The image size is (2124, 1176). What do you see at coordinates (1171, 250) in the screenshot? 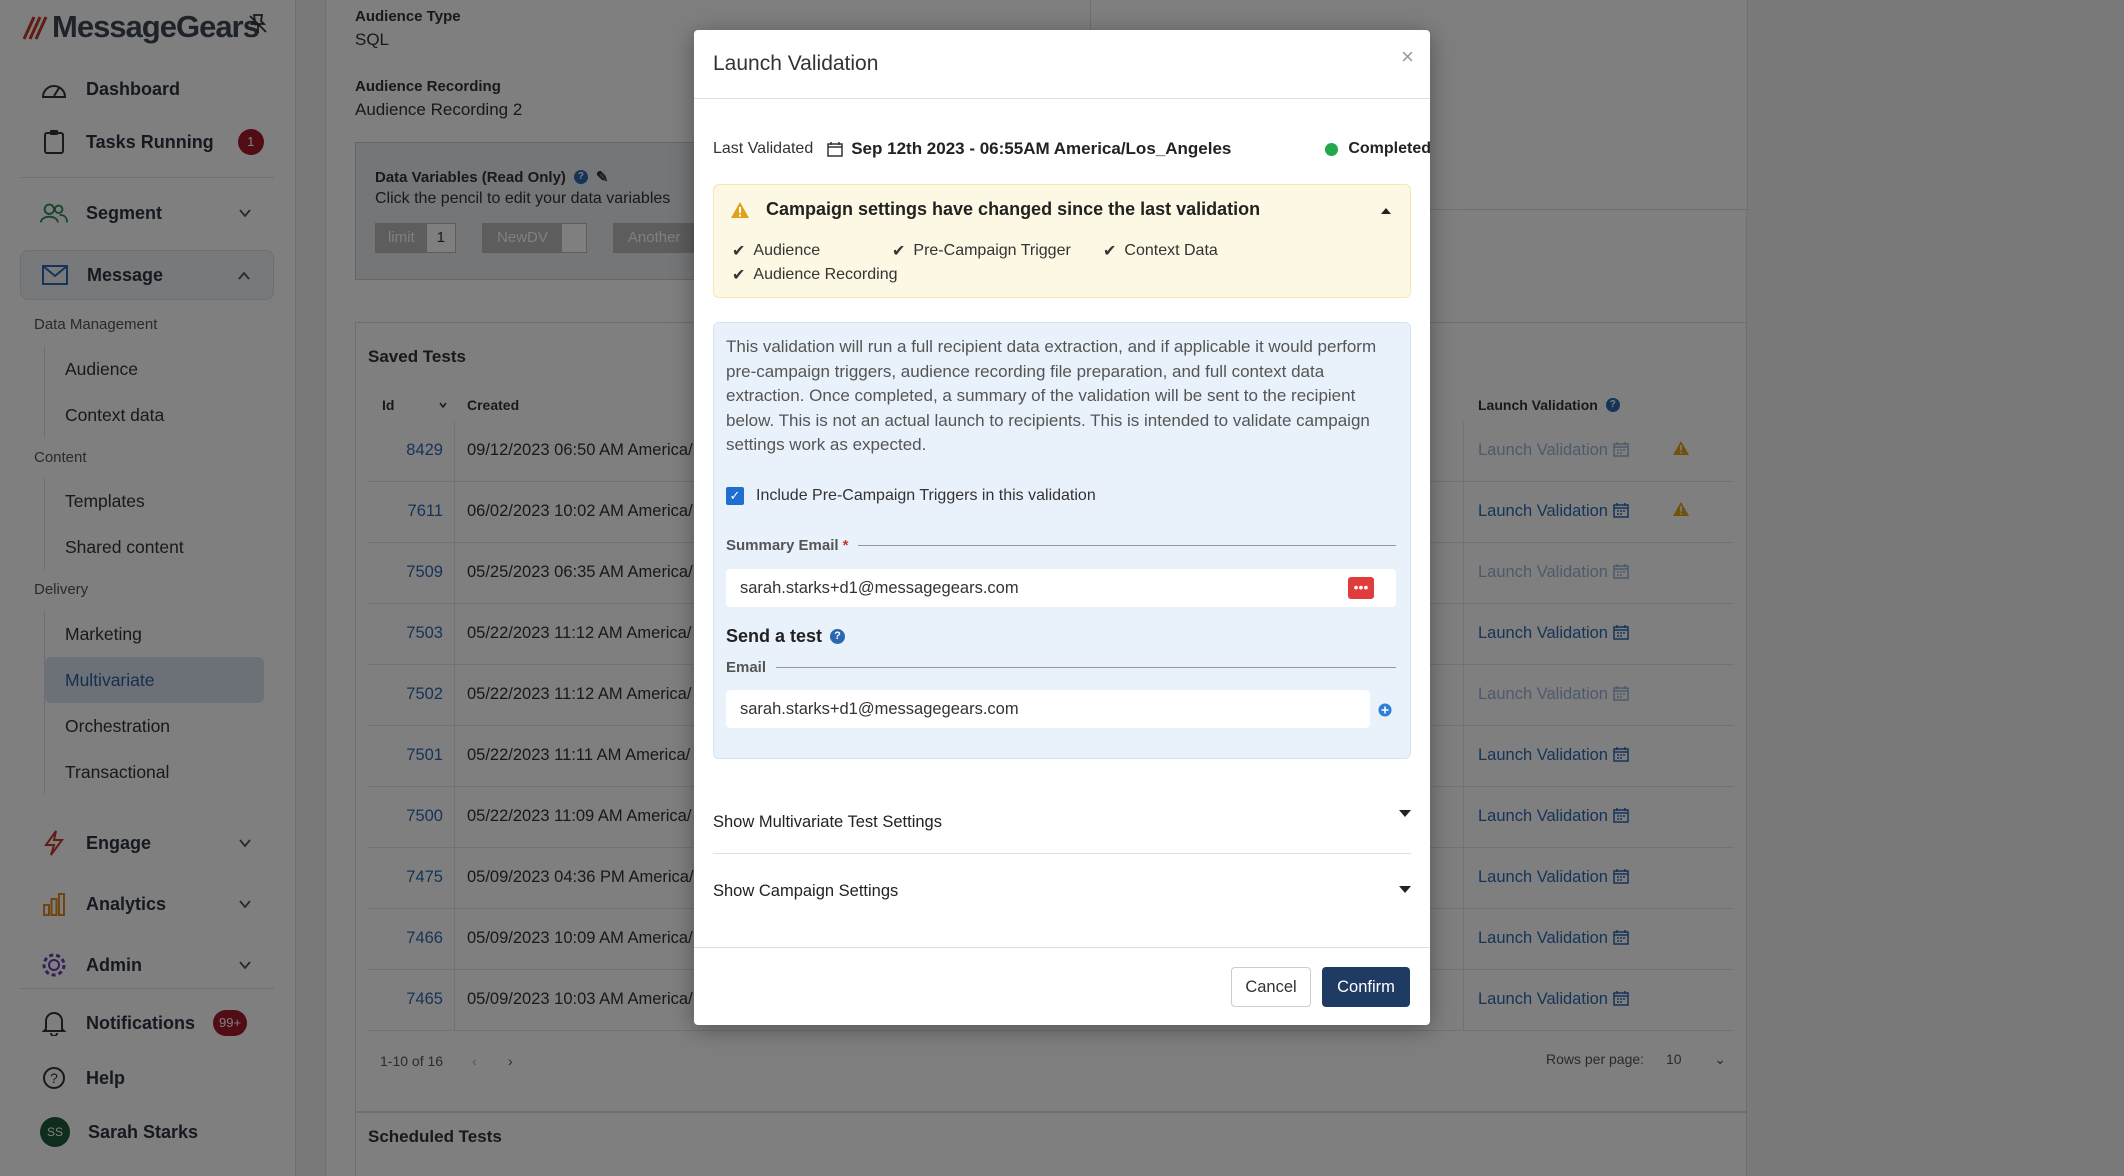
I see `change-label: Context Data` at bounding box center [1171, 250].